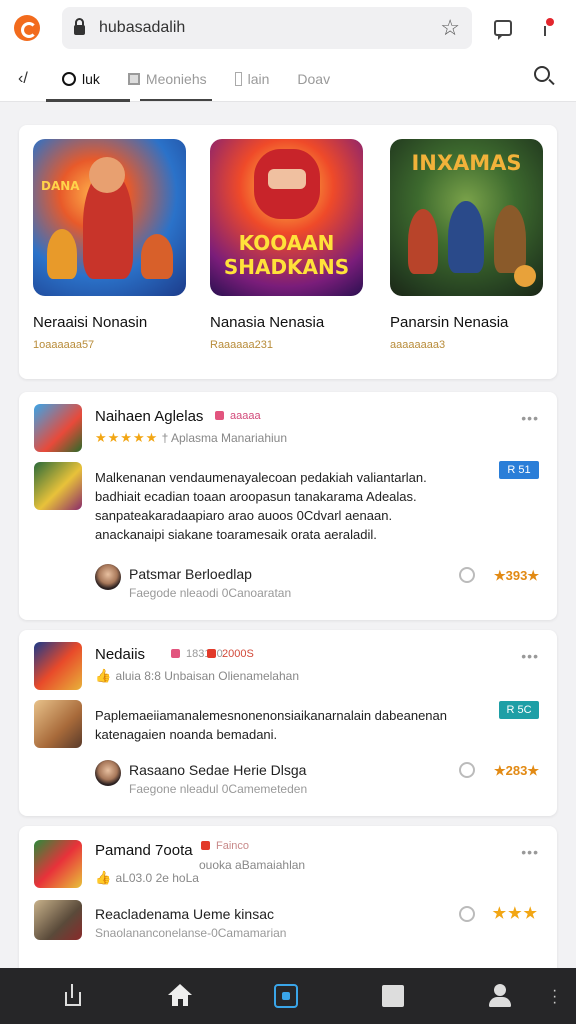 Image resolution: width=576 pixels, height=1024 pixels. Describe the element at coordinates (210, 593) in the screenshot. I see `author-subtitle: Faegode nleaodi 0Canoaratan` at that location.